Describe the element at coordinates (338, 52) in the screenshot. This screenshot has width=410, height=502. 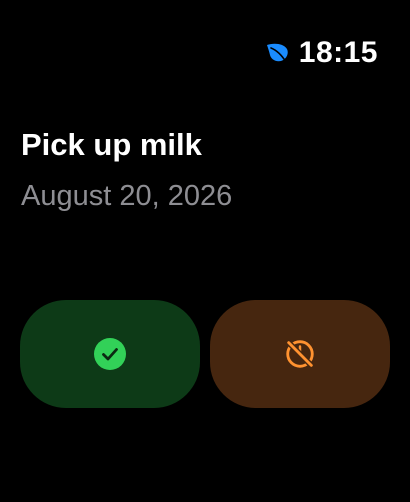
I see `clock-time: 18:15` at that location.